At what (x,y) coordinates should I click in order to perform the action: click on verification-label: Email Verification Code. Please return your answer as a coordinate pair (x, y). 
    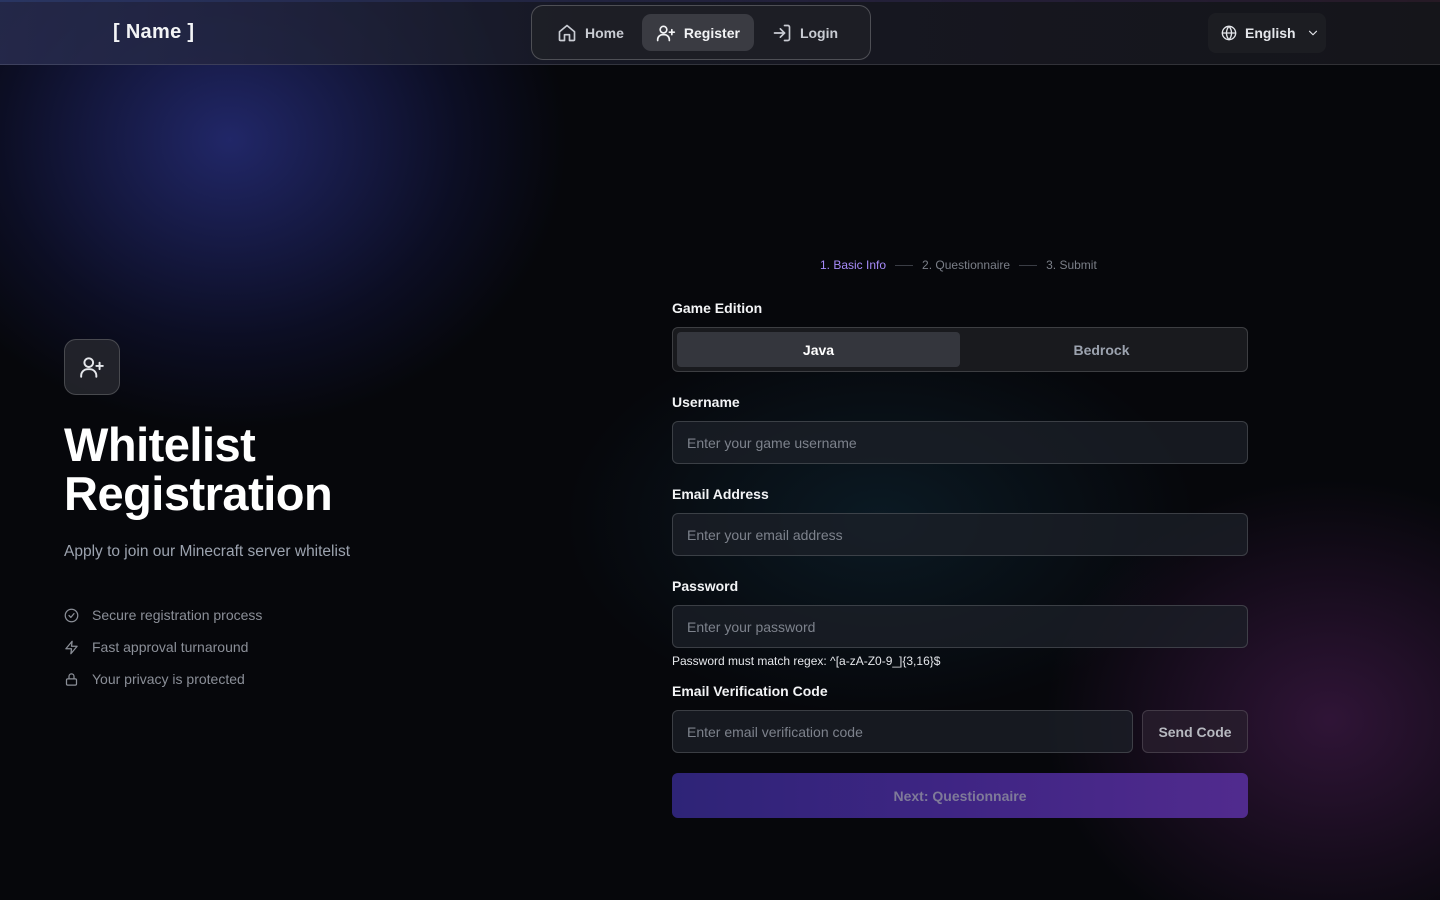
    Looking at the image, I should click on (750, 691).